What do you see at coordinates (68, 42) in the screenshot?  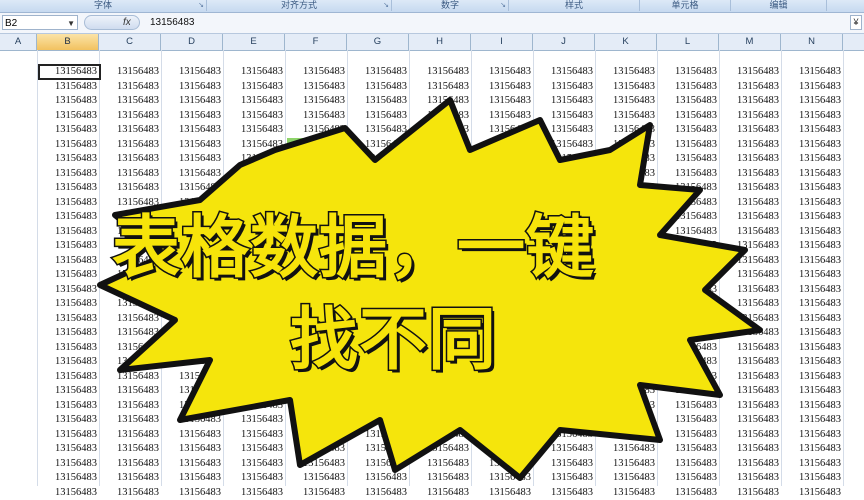 I see `column-header-b: B` at bounding box center [68, 42].